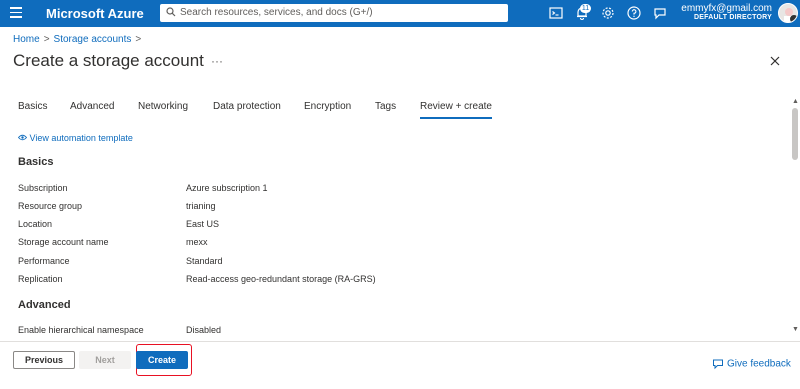  What do you see at coordinates (456, 110) in the screenshot?
I see `tab-review-create: Review + create` at bounding box center [456, 110].